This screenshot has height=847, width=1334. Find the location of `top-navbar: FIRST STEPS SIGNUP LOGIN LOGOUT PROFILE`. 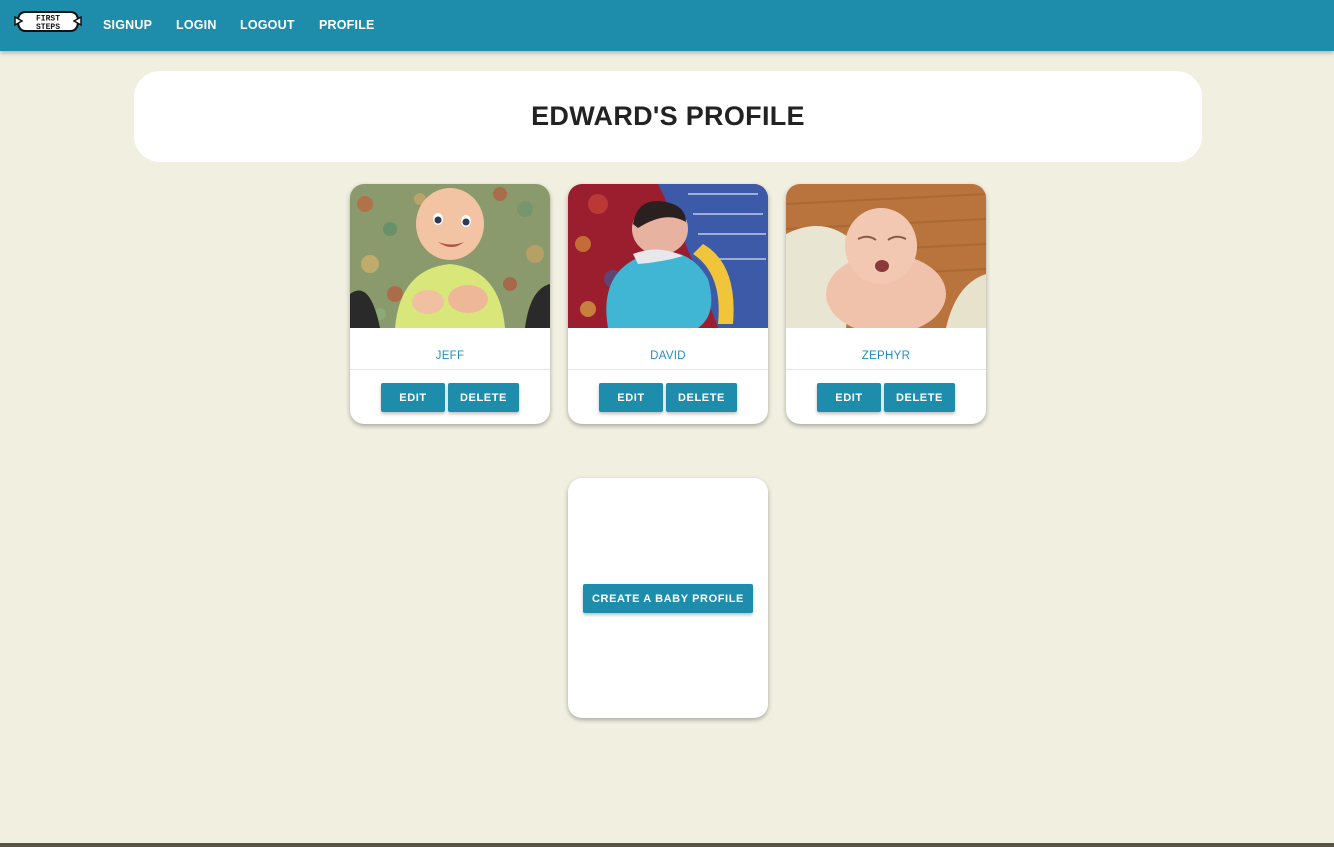

top-navbar: FIRST STEPS SIGNUP LOGIN LOGOUT PROFILE is located at coordinates (667, 25).